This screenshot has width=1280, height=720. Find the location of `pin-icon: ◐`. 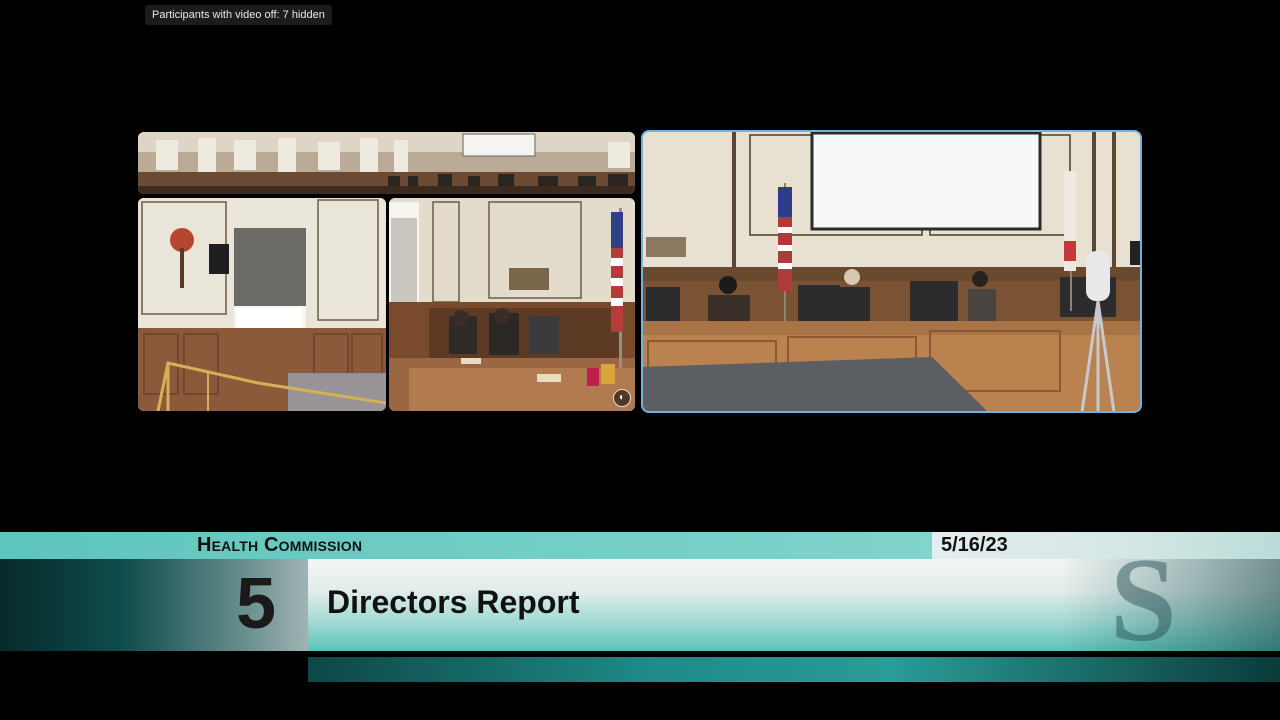

pin-icon: ◐ is located at coordinates (622, 398).